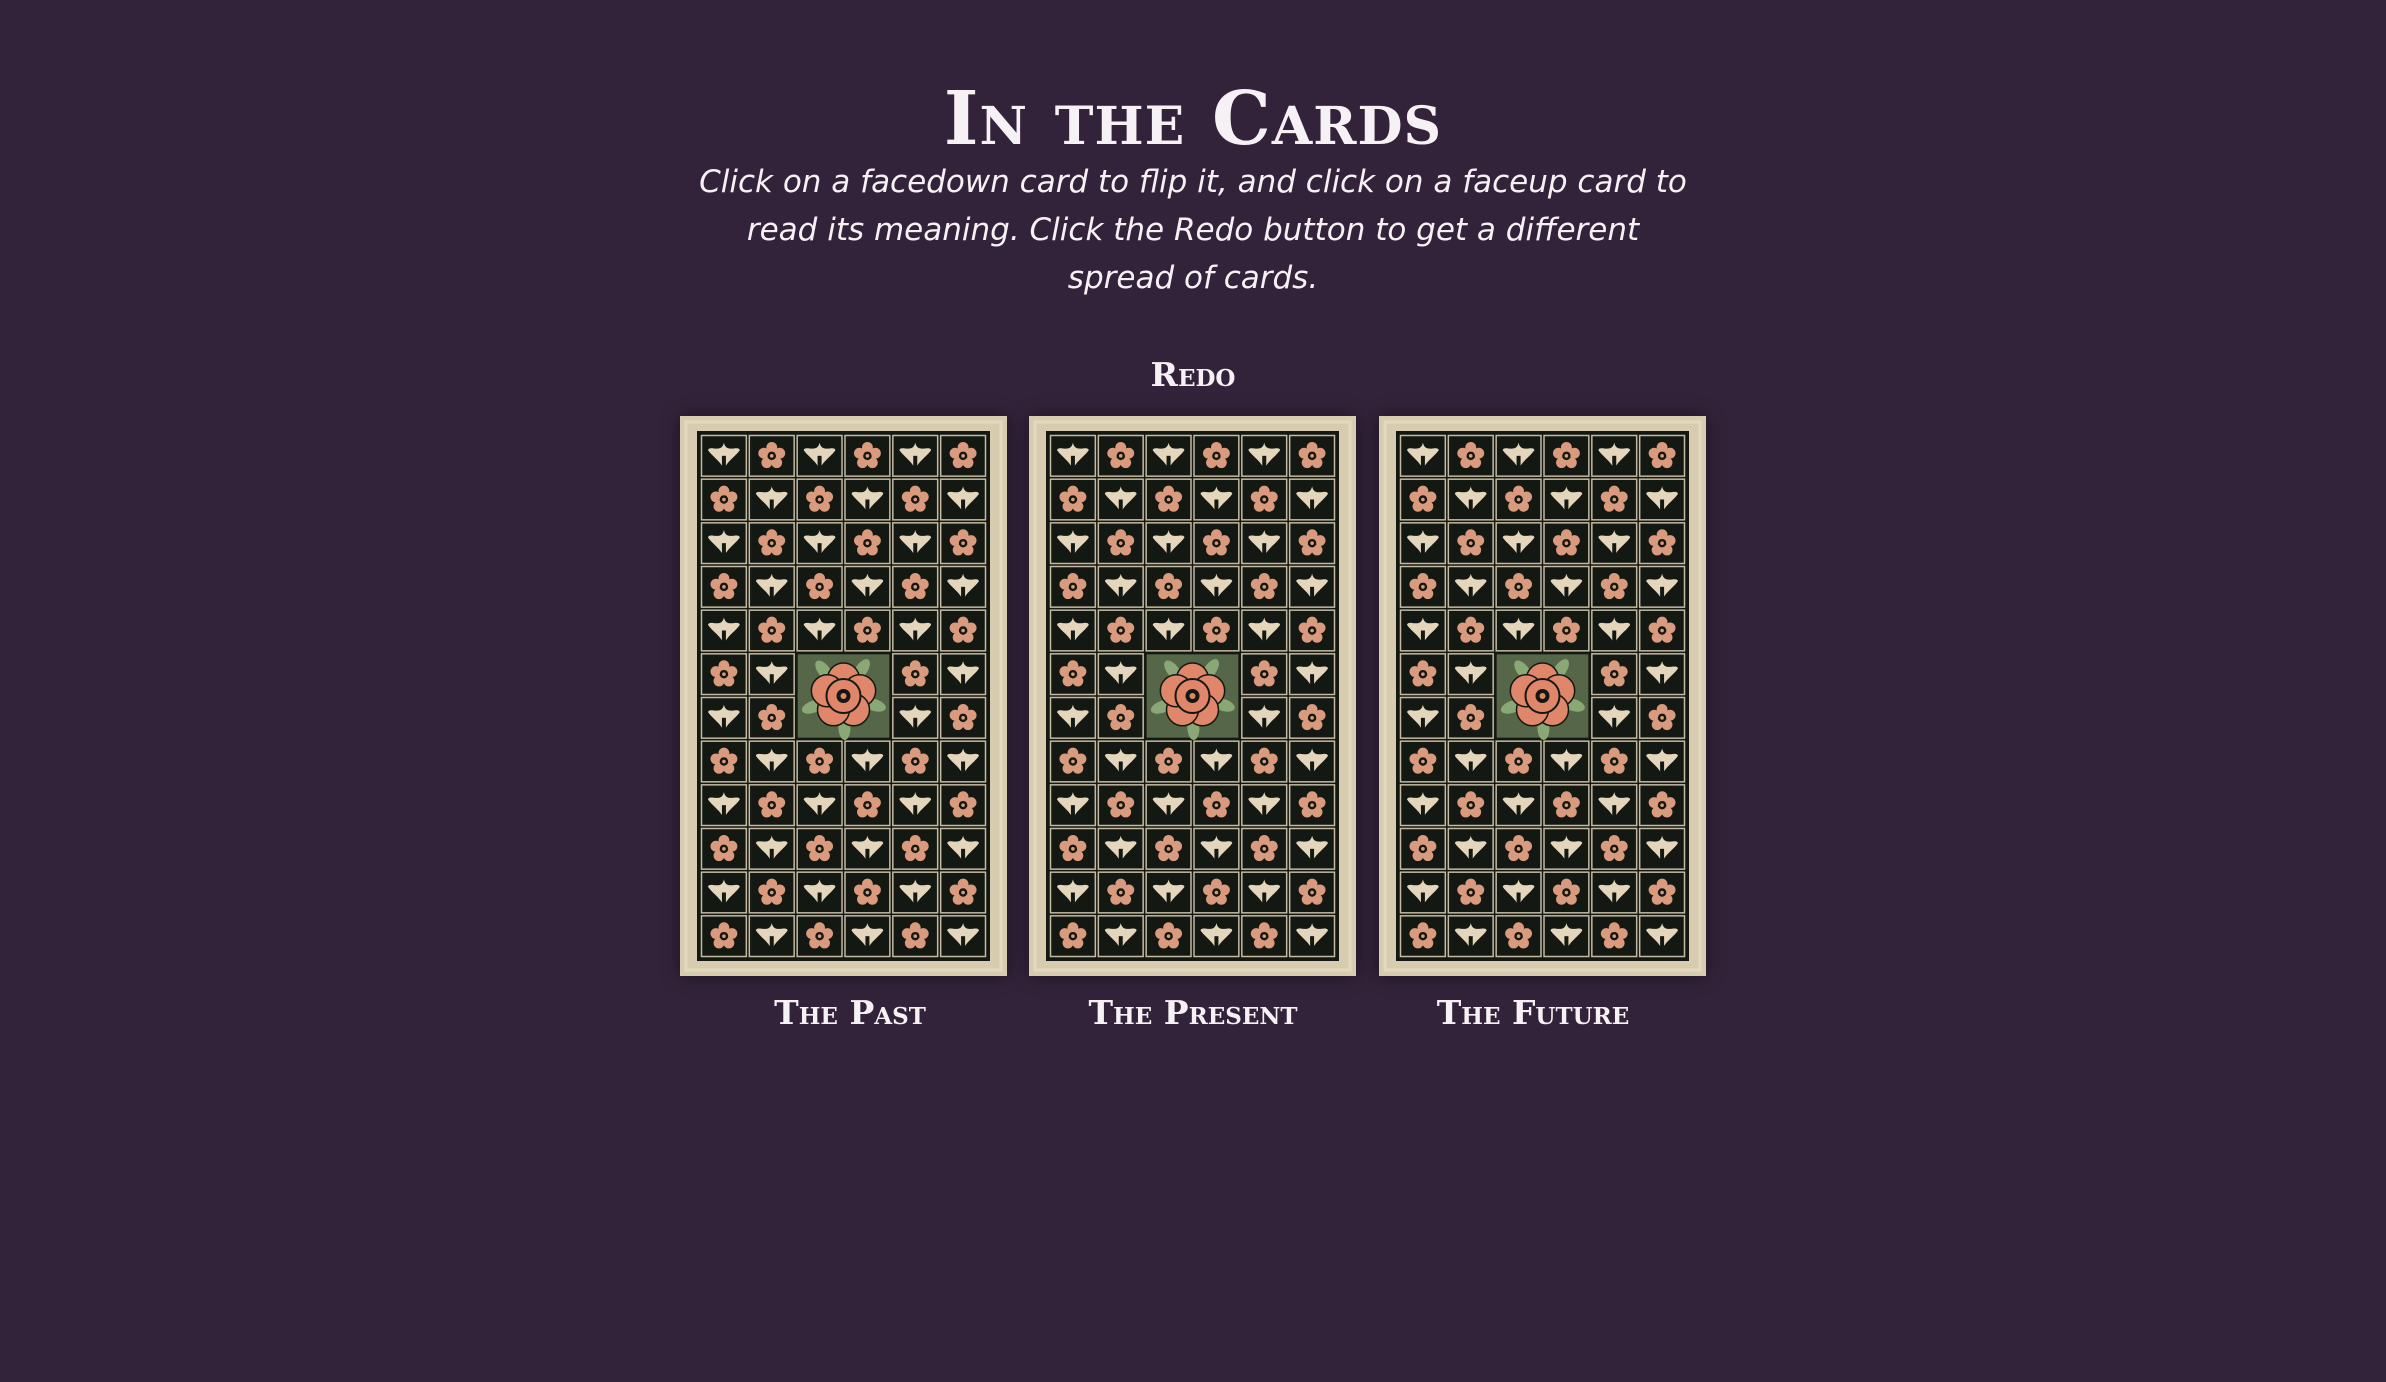 The image size is (2386, 1382). I want to click on redo-button: Redo, so click(1193, 375).